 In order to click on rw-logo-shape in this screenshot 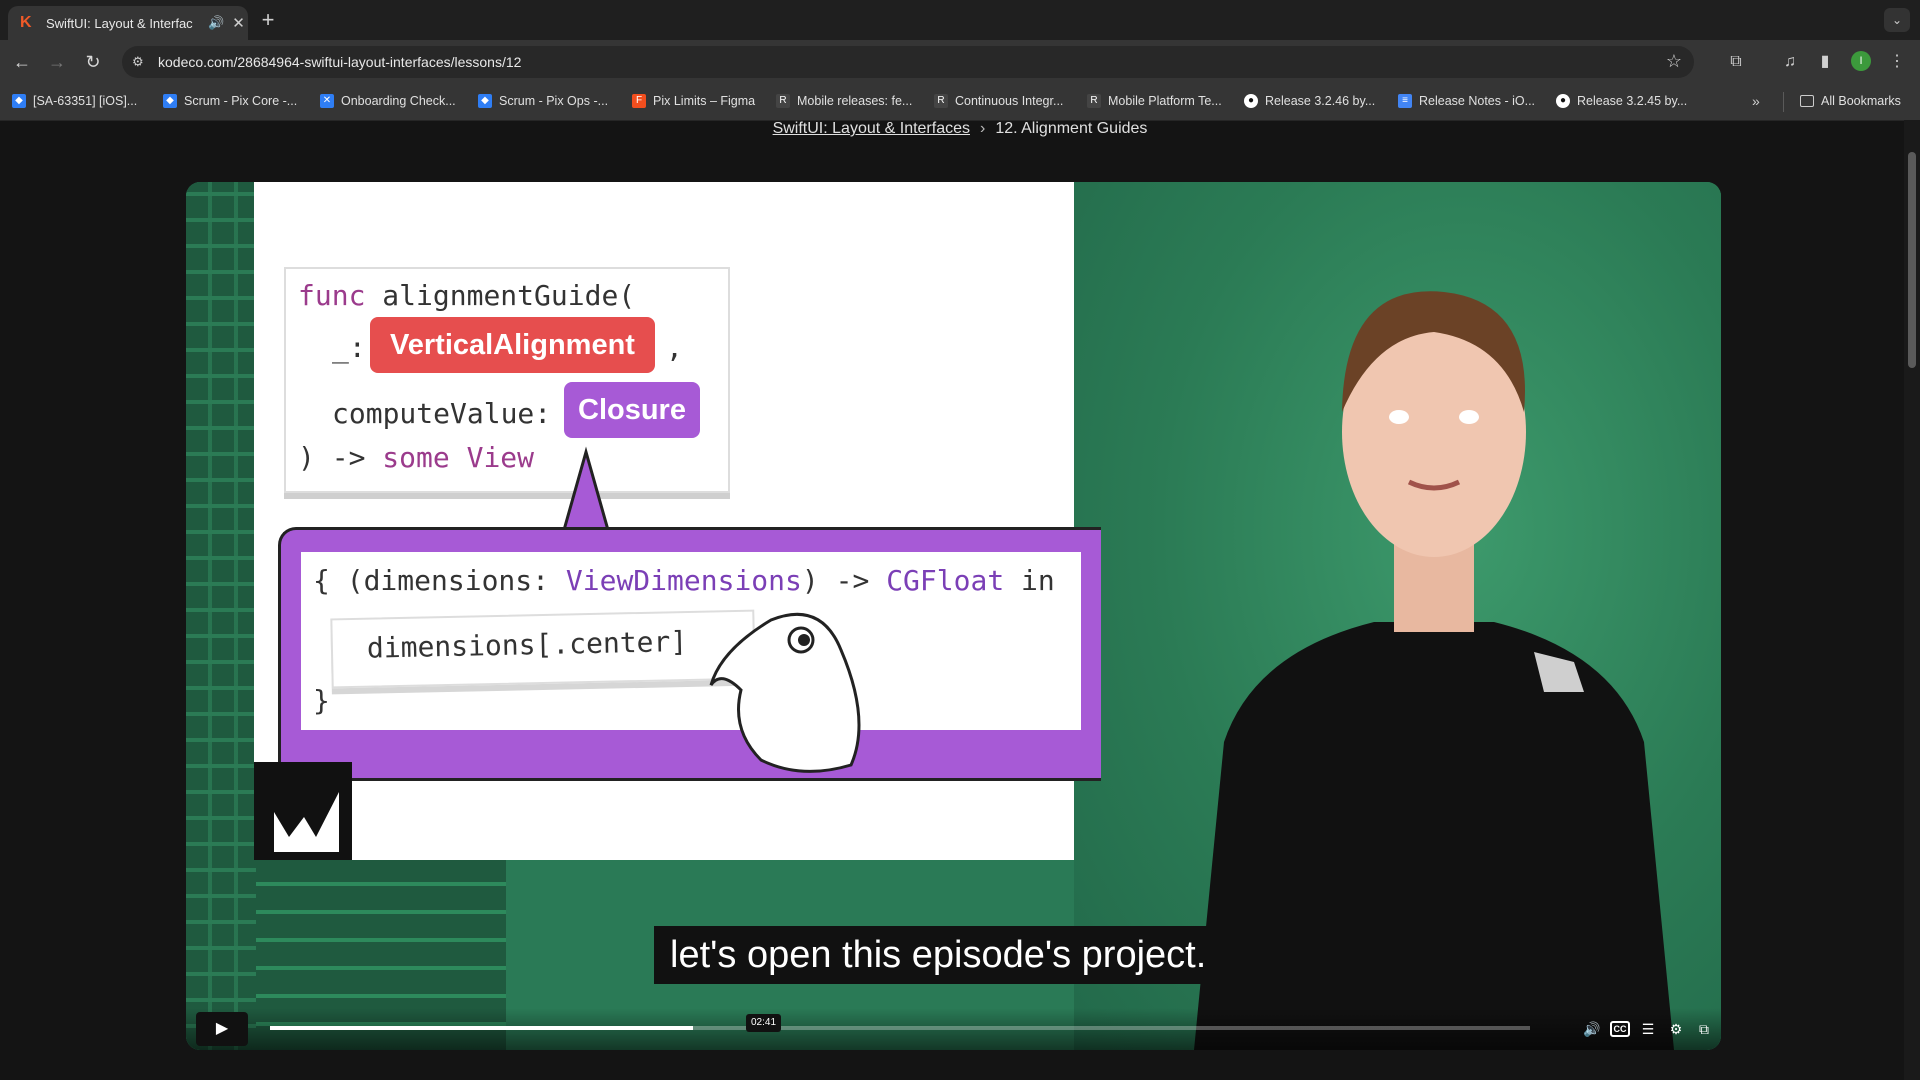, I will do `click(306, 822)`.